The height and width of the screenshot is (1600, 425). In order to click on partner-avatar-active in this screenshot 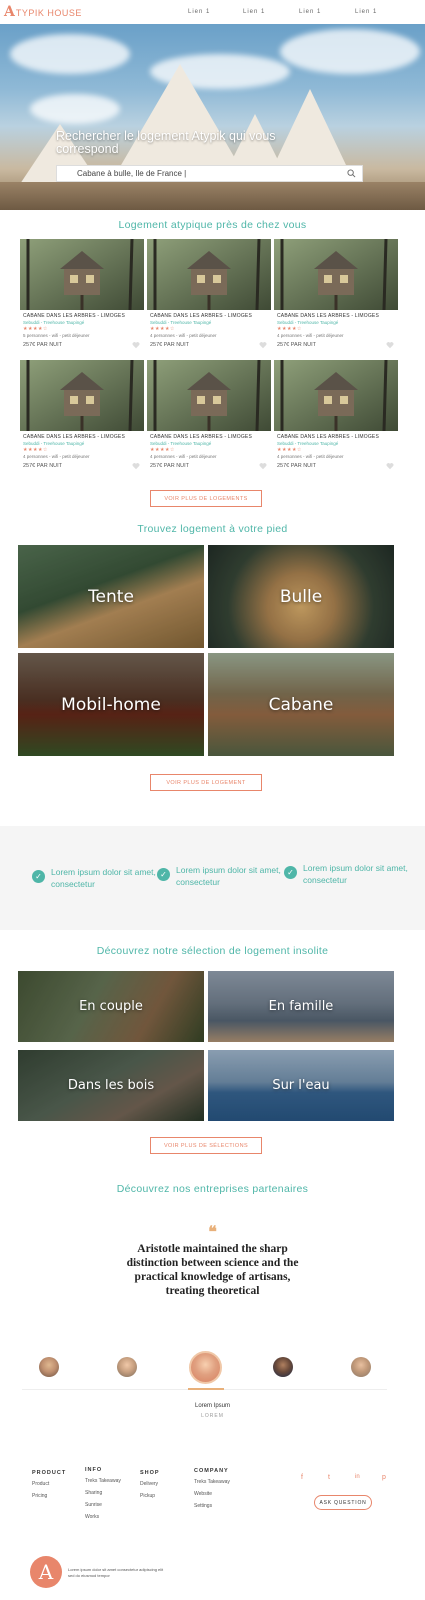, I will do `click(205, 1367)`.